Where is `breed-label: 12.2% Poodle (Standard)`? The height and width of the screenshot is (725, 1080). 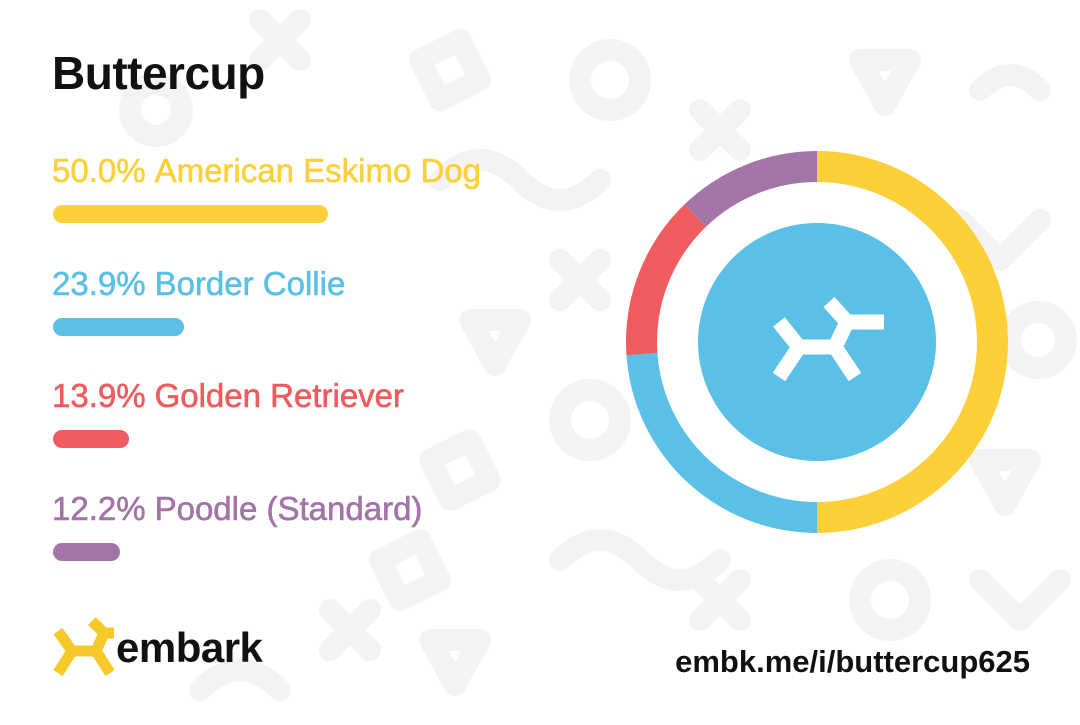
breed-label: 12.2% Poodle (Standard) is located at coordinates (237, 508).